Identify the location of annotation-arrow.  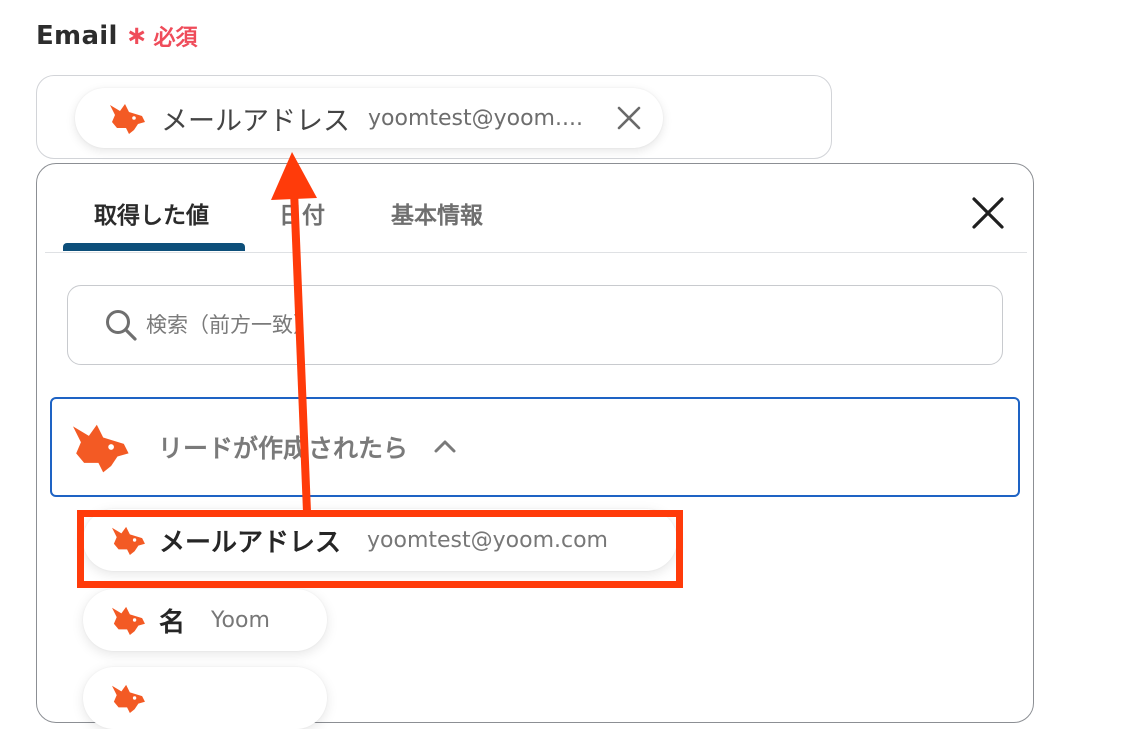
(294, 332).